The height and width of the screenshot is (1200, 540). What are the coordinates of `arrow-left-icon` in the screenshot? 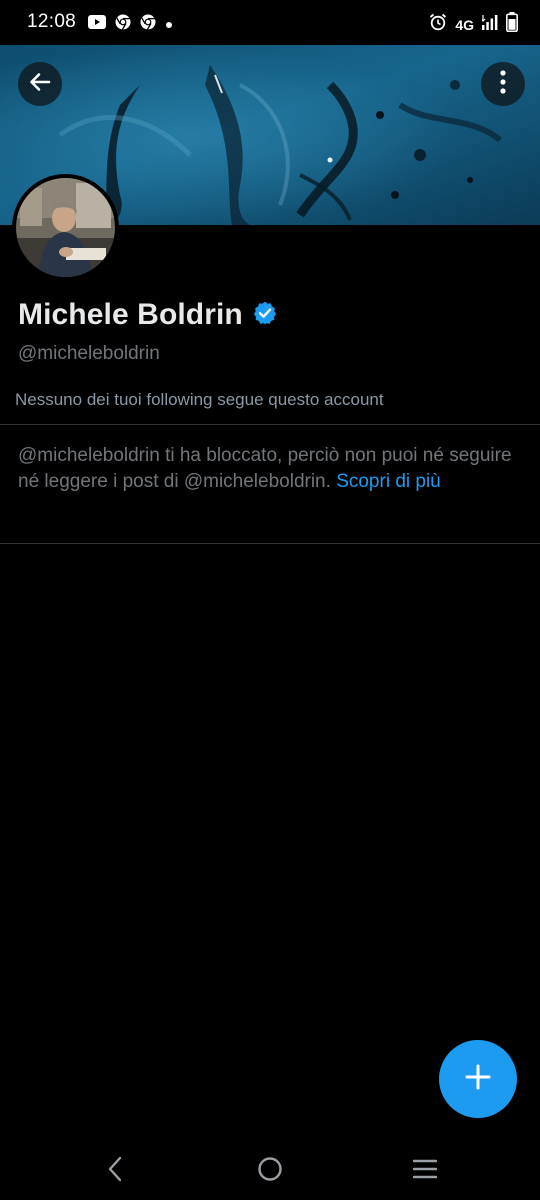 It's located at (40, 84).